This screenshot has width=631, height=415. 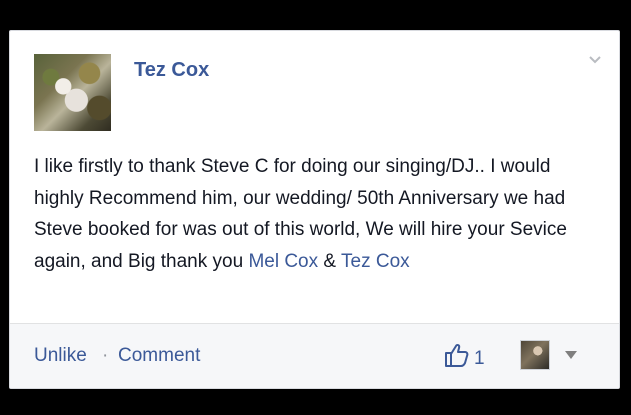 What do you see at coordinates (60, 356) in the screenshot?
I see `unlike-link: Unlike` at bounding box center [60, 356].